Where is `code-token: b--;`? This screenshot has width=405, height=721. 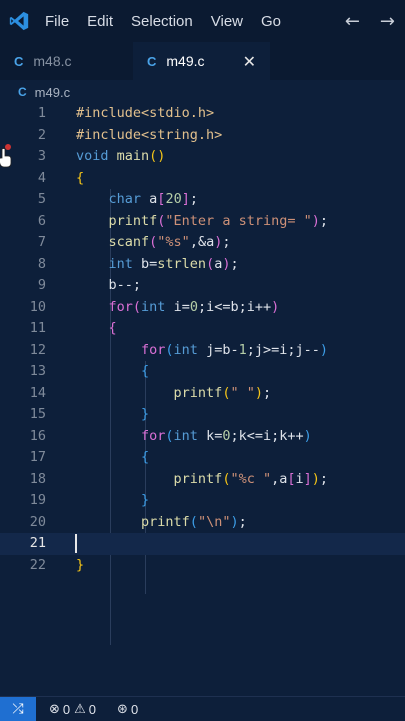 code-token: b--; is located at coordinates (109, 285).